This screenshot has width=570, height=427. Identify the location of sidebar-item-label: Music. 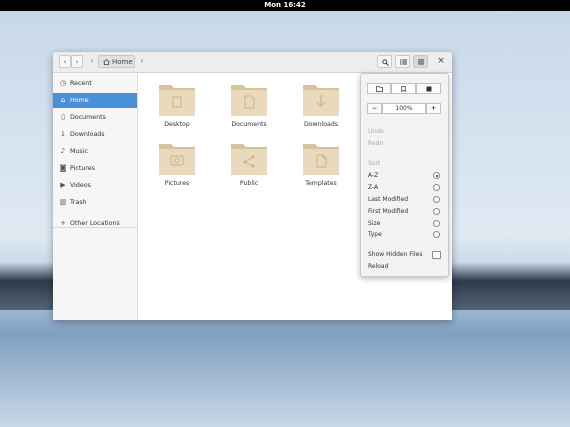
(79, 151).